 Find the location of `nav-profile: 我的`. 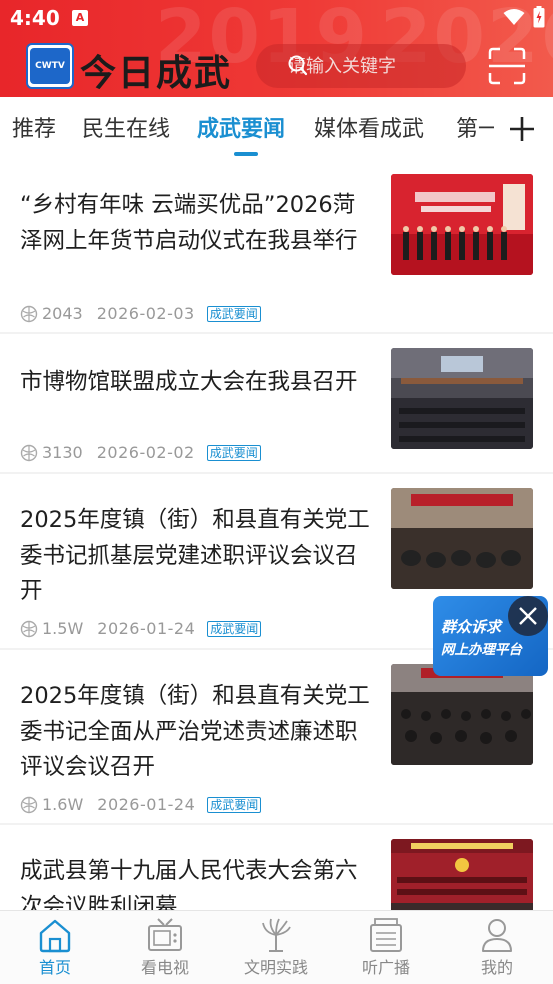

nav-profile: 我的 is located at coordinates (497, 947).